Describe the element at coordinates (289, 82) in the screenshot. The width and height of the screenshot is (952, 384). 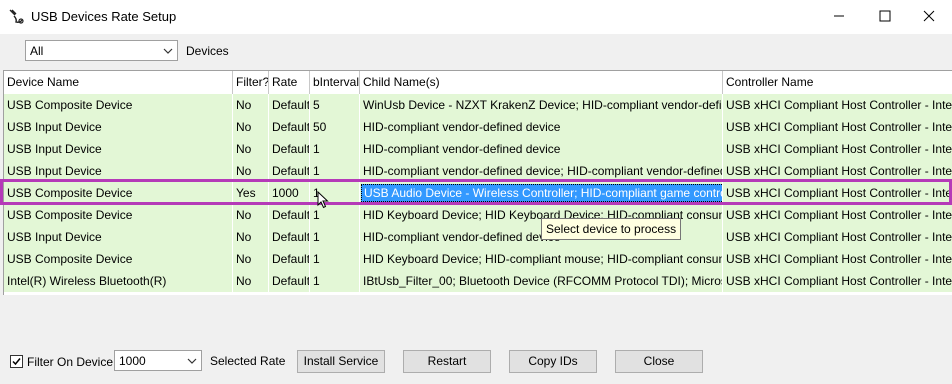
I see `column-header-rate: Rate` at that location.